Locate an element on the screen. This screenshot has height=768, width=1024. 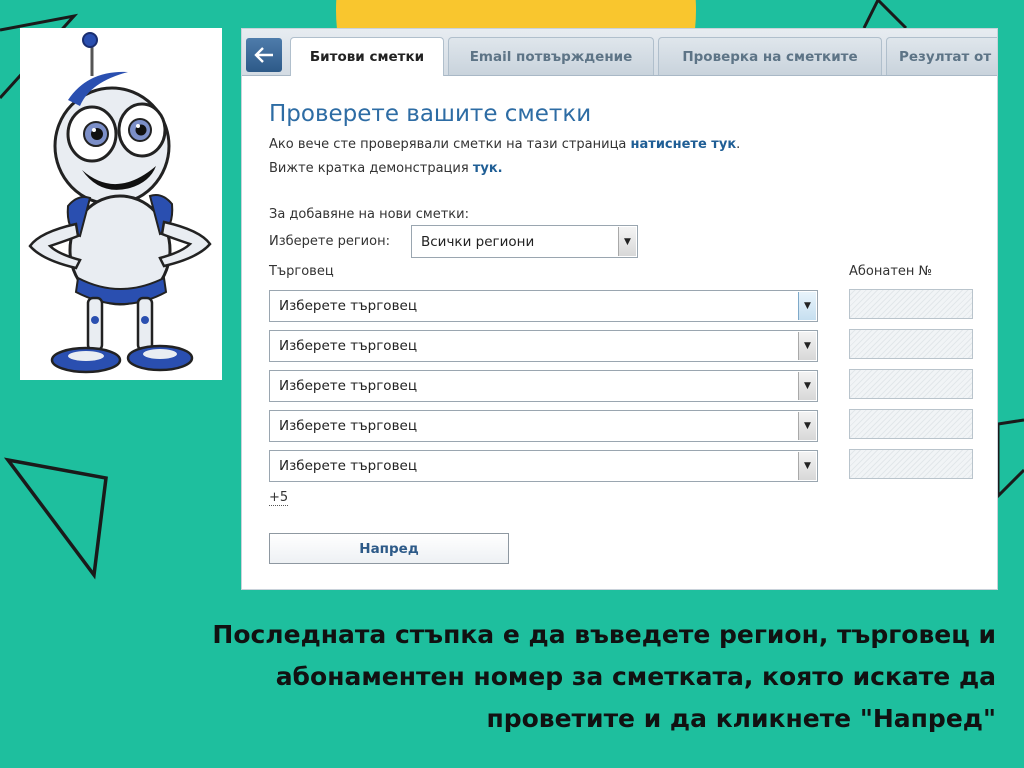
robot-mascot-card is located at coordinates (121, 204).